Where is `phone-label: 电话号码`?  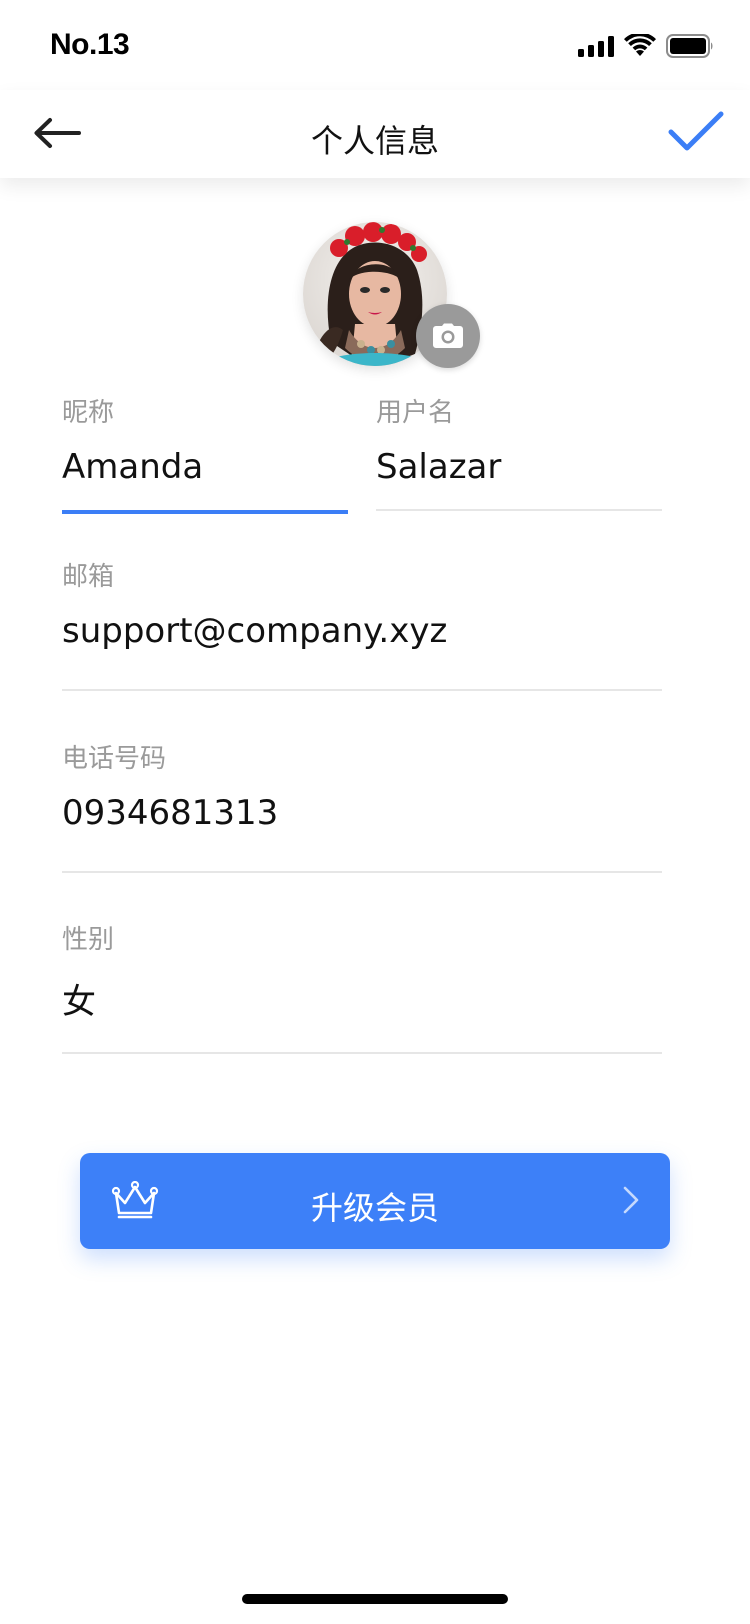
phone-label: 电话号码 is located at coordinates (114, 759).